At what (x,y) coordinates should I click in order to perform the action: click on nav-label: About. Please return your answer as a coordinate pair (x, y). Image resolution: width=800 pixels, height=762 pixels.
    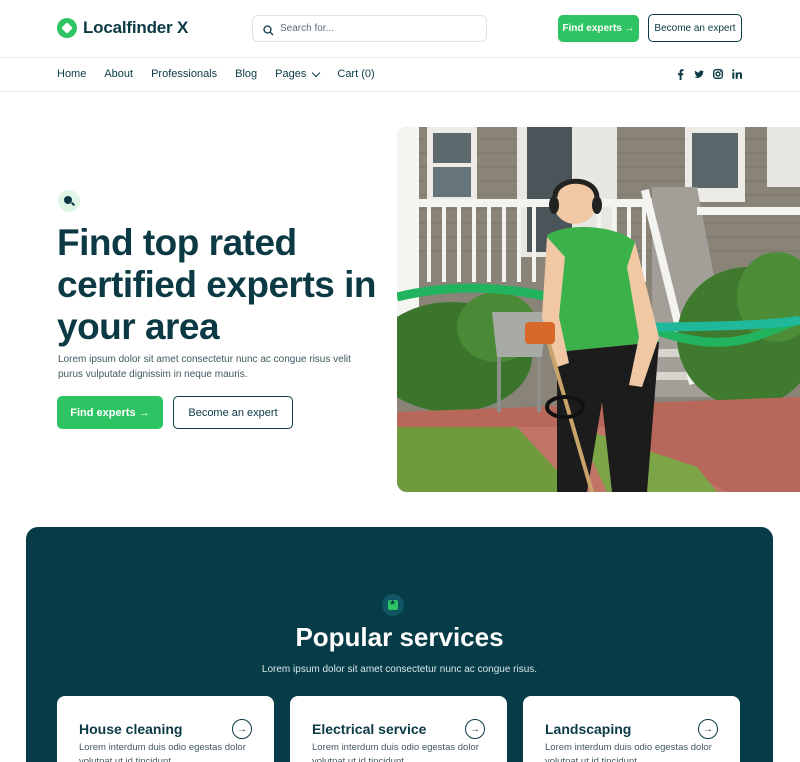
    Looking at the image, I should click on (119, 74).